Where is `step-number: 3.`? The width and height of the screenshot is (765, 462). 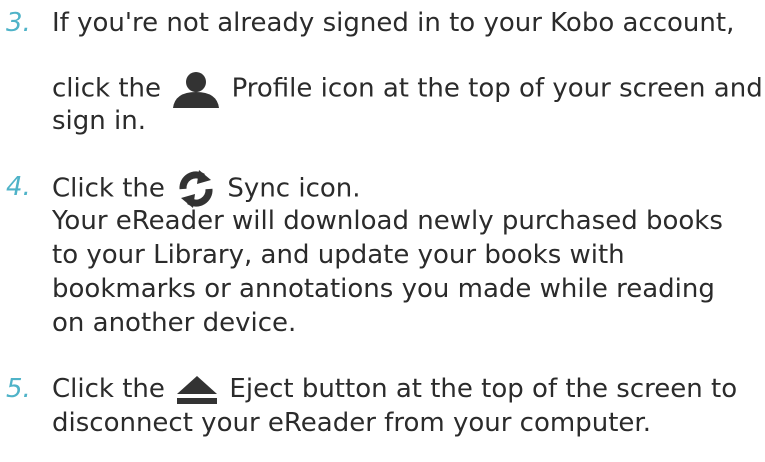 step-number: 3. is located at coordinates (18, 23).